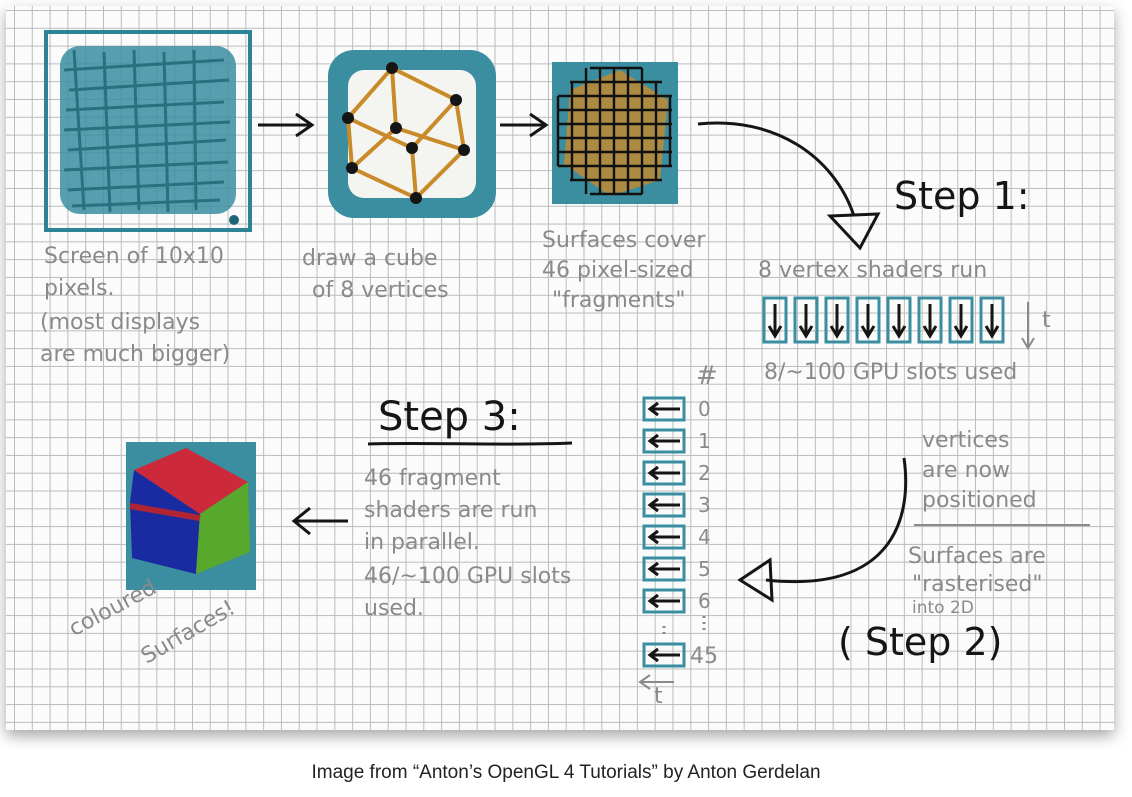 This screenshot has width=1132, height=797. What do you see at coordinates (704, 441) in the screenshot?
I see `fragment-index-label: 1` at bounding box center [704, 441].